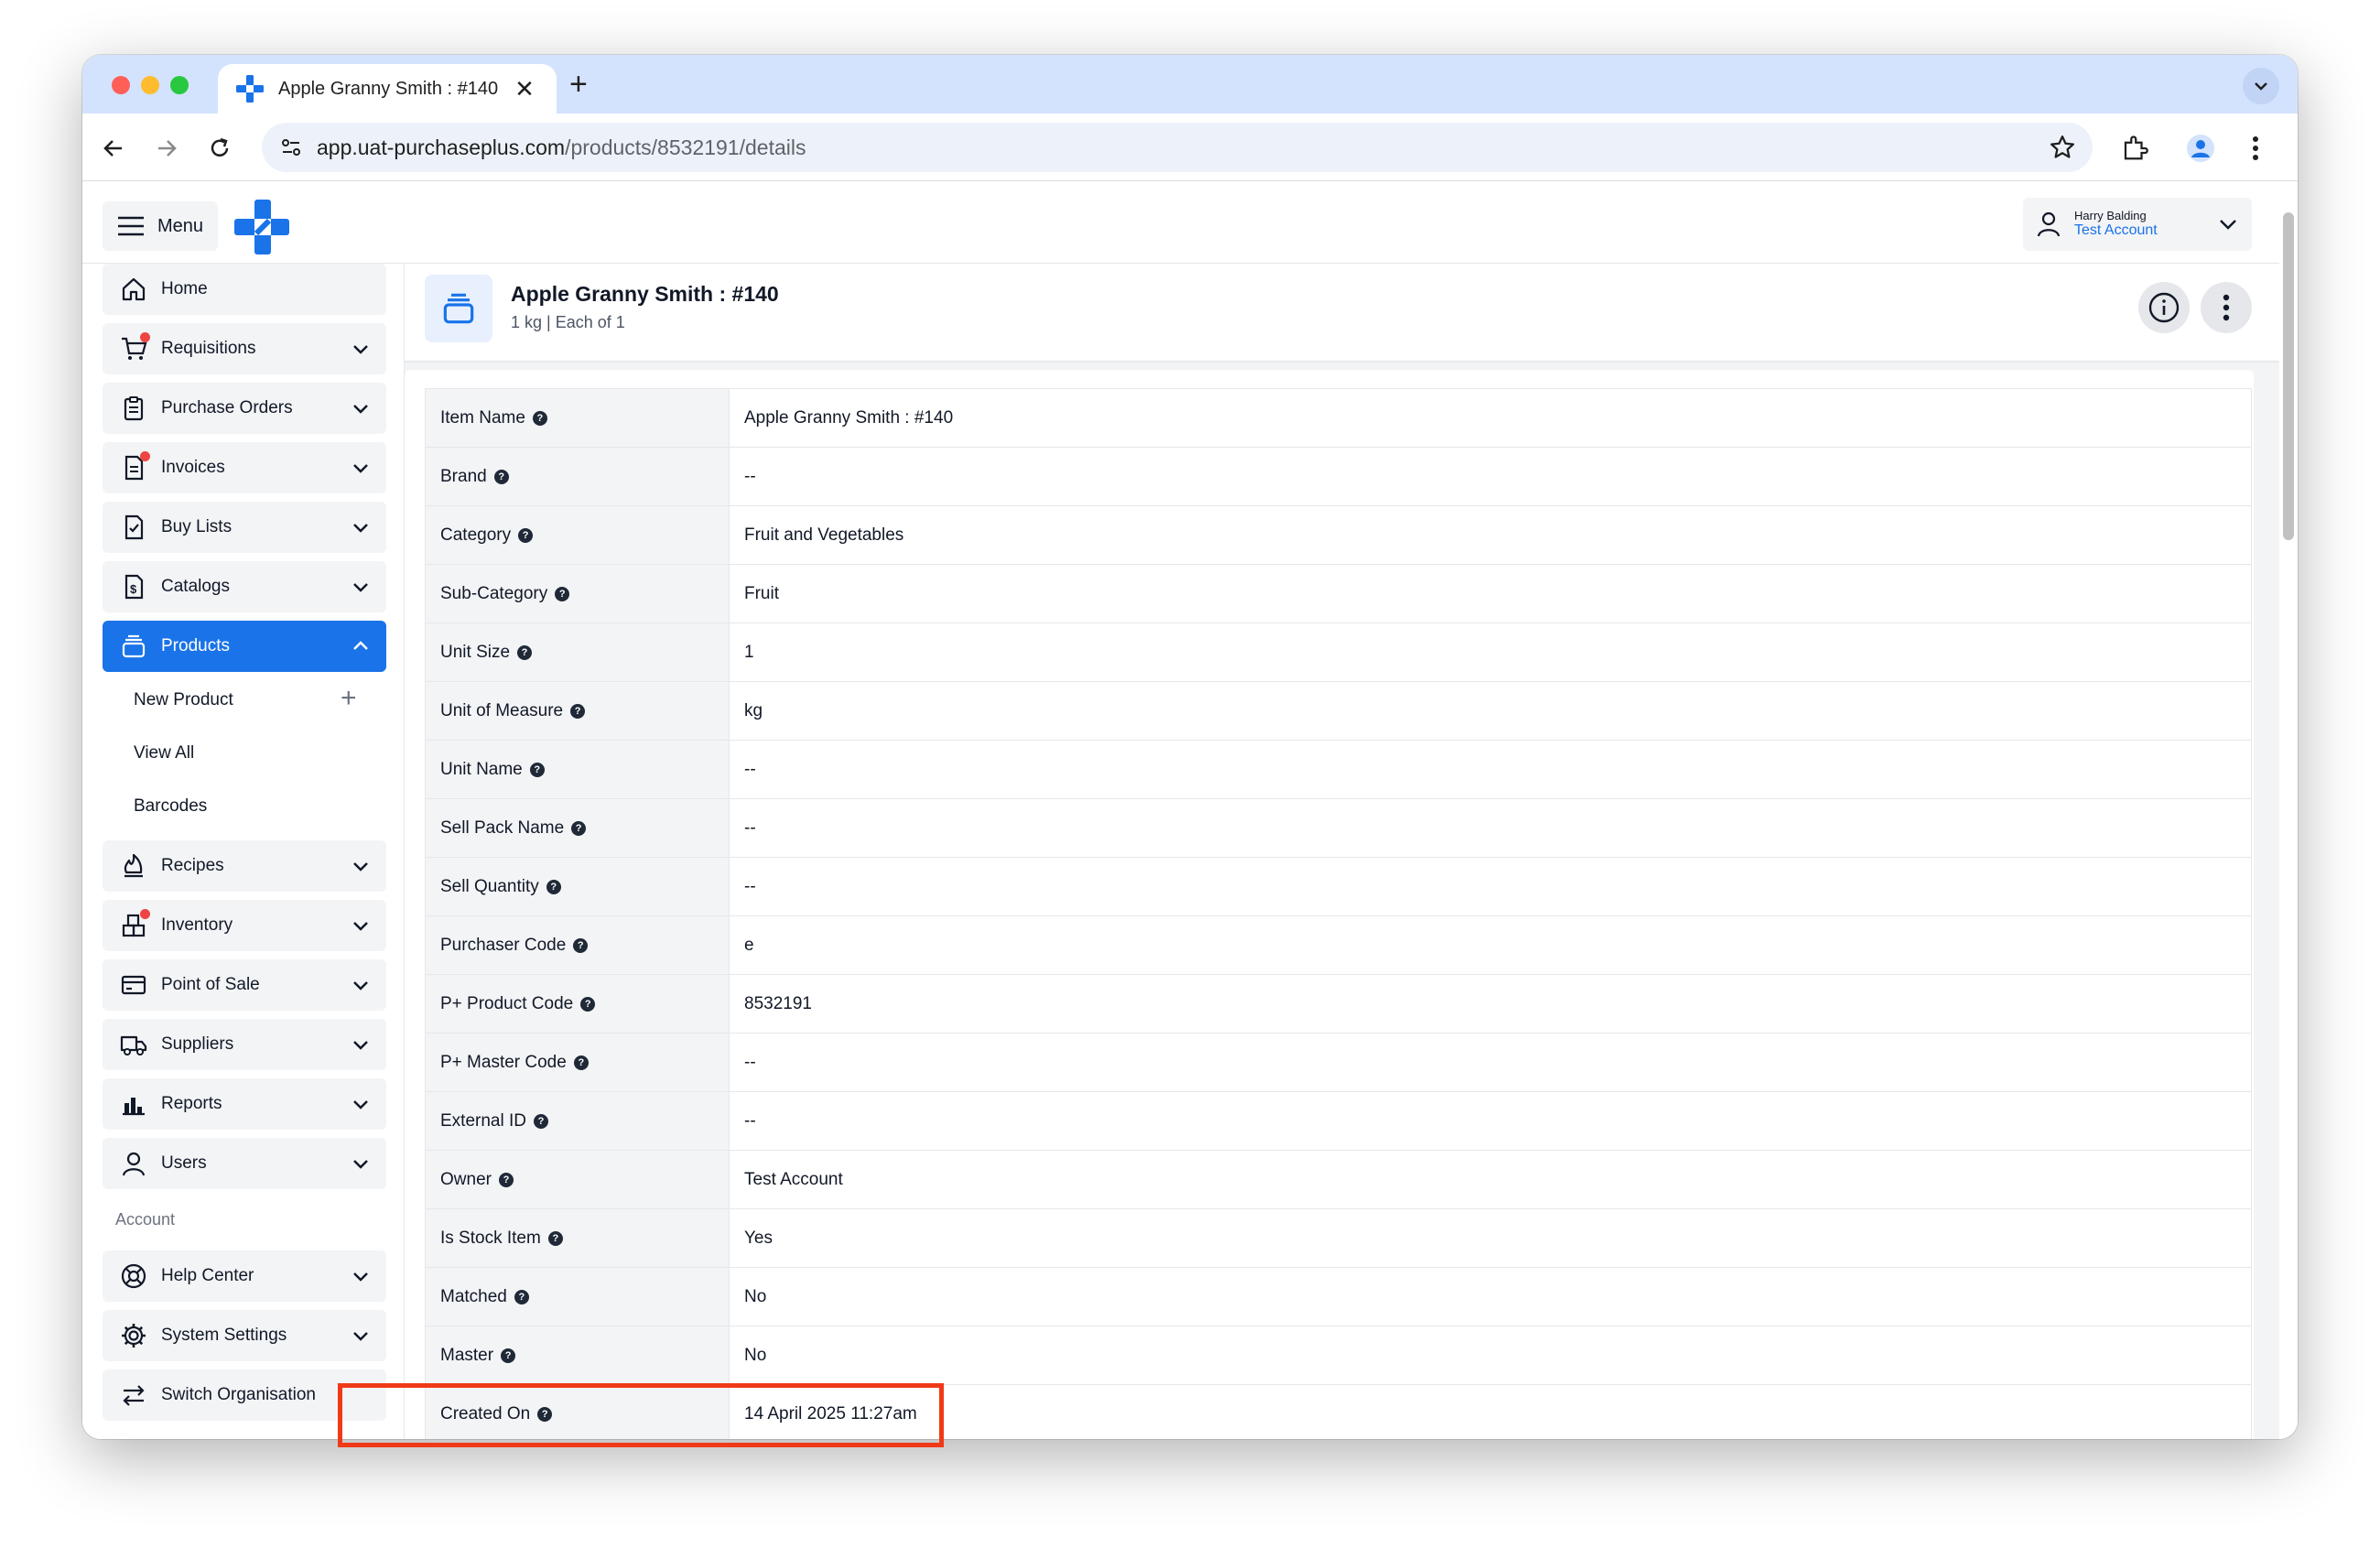  Describe the element at coordinates (133, 985) in the screenshot. I see `card-icon` at that location.